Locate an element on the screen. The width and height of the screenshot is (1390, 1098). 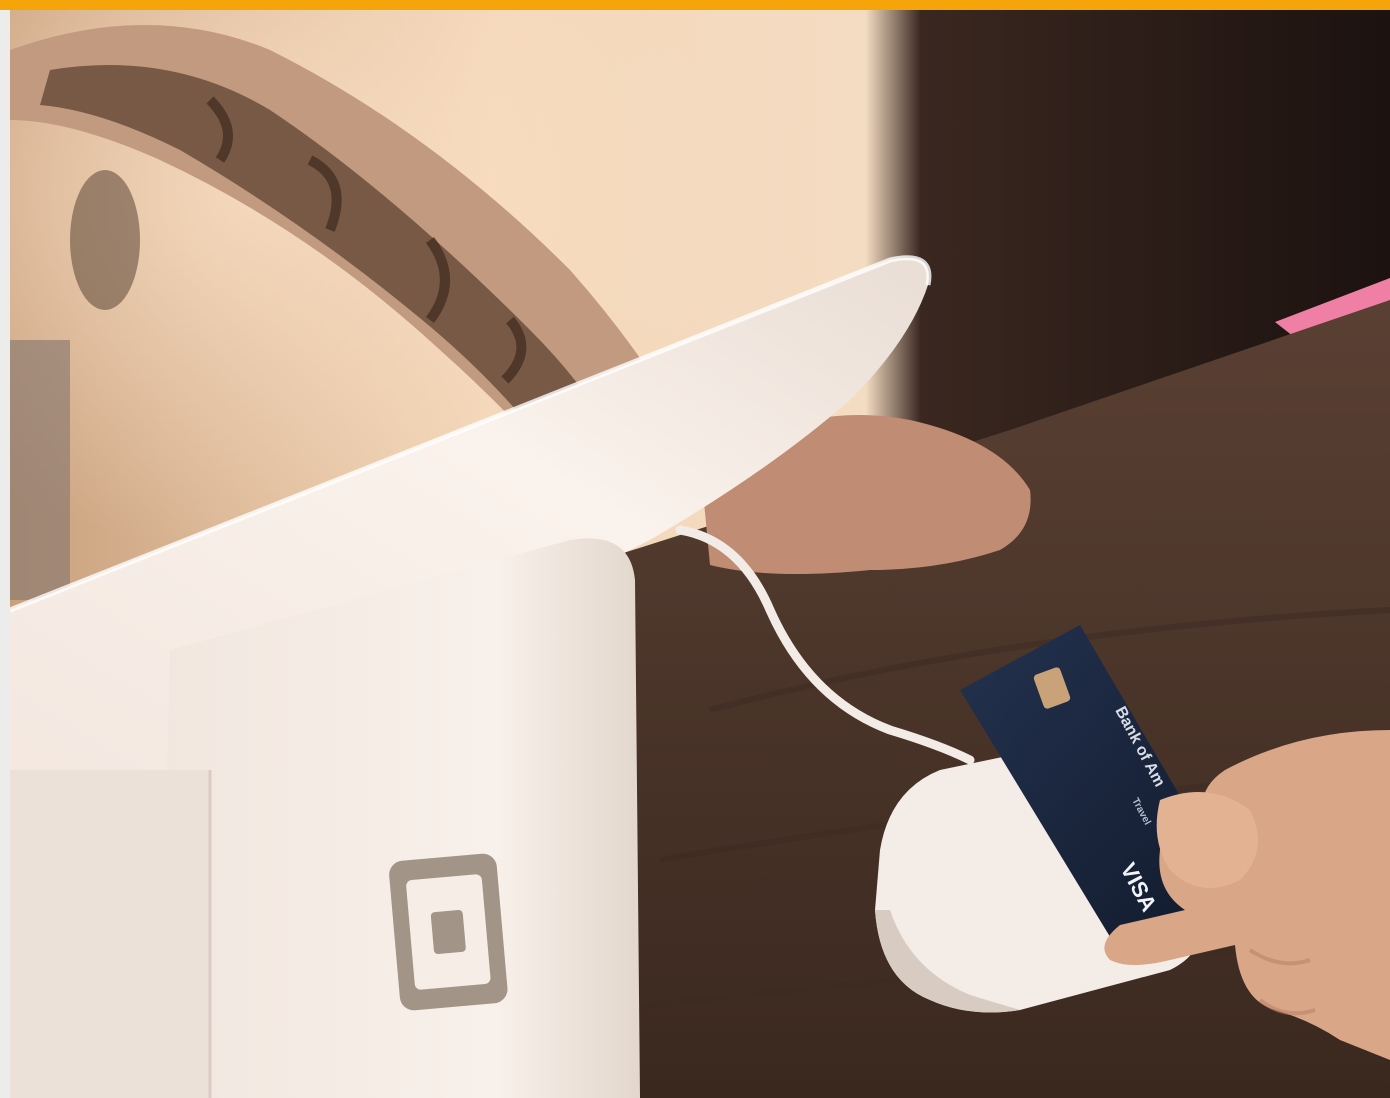
blurred-shelf-left is located at coordinates (40, 470).